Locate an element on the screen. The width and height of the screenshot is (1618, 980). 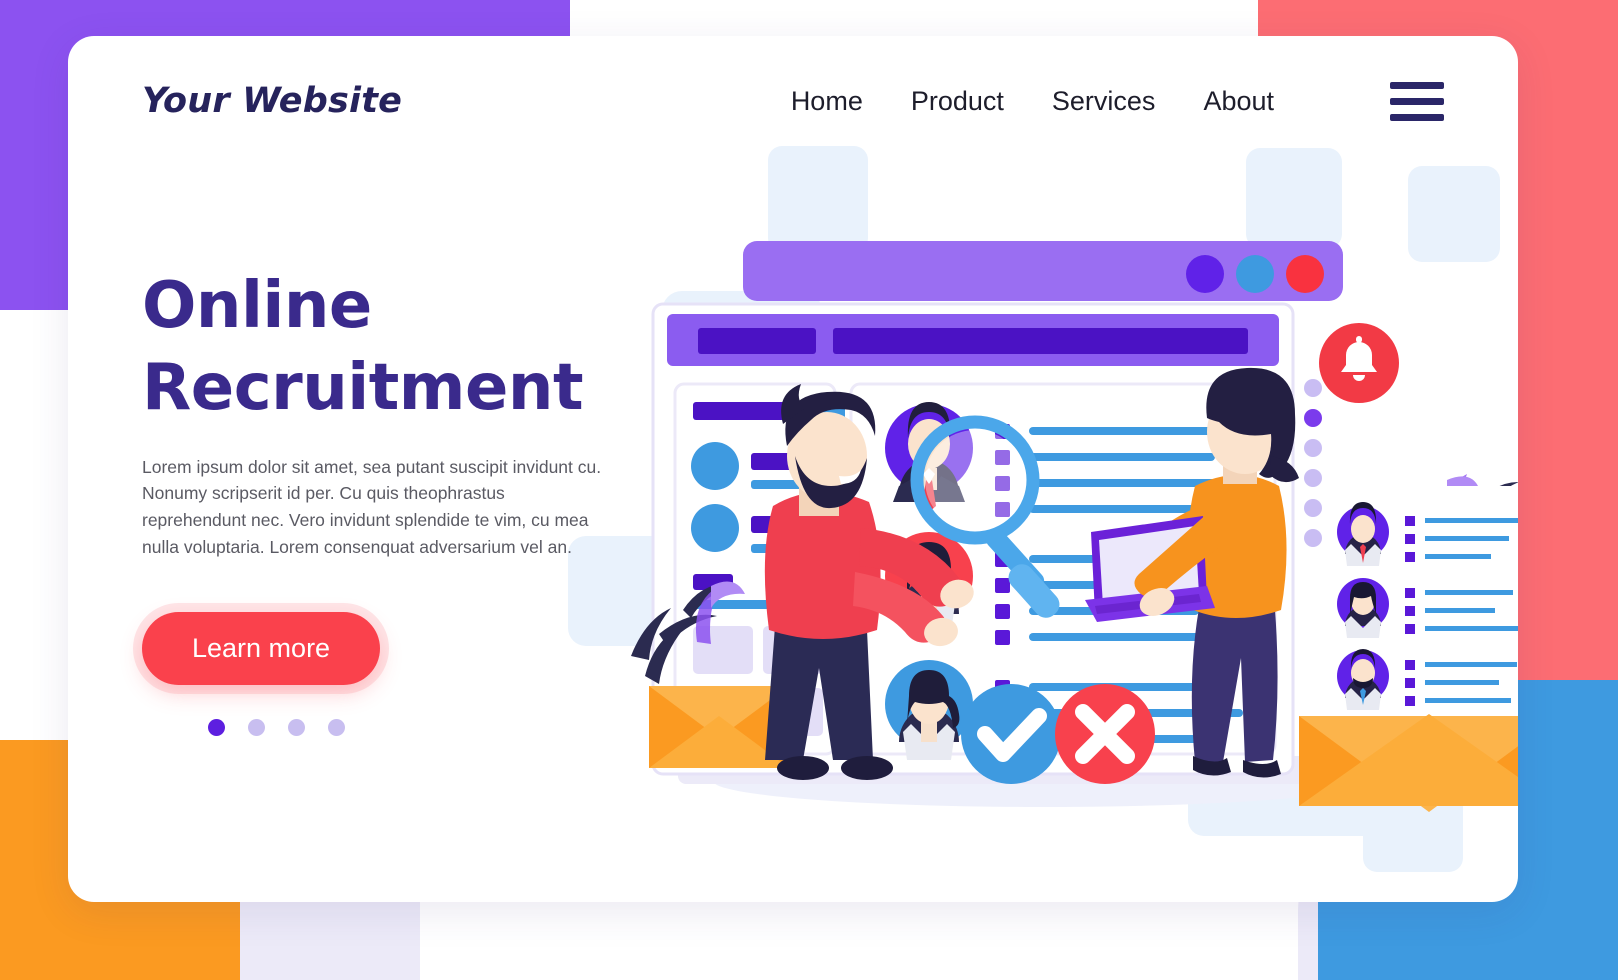
site-logo: Your Website is located at coordinates (272, 101).